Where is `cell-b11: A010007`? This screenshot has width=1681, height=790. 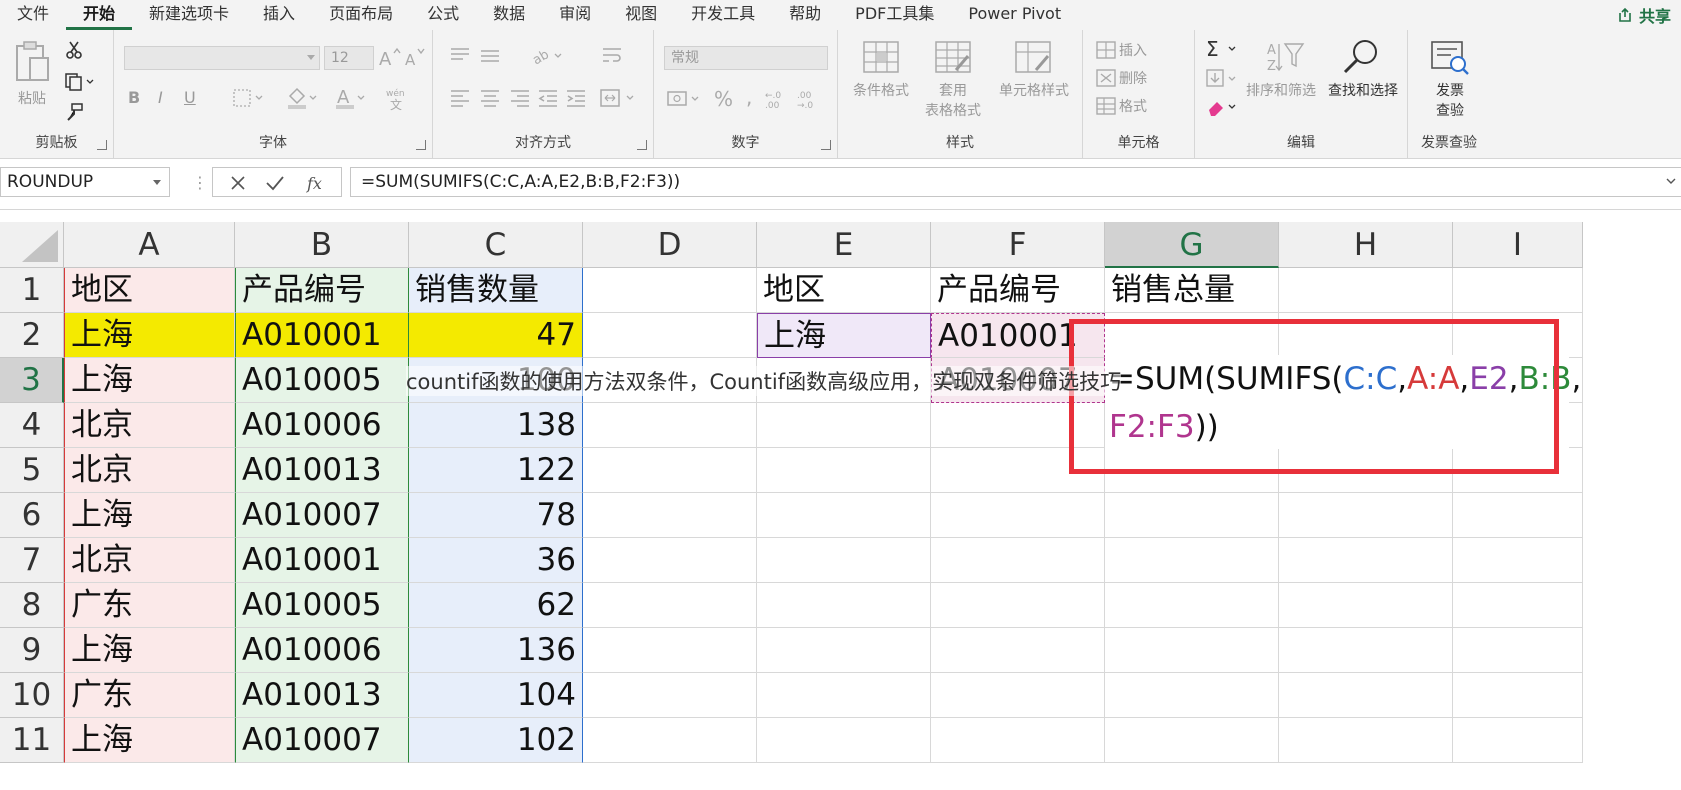 cell-b11: A010007 is located at coordinates (322, 740).